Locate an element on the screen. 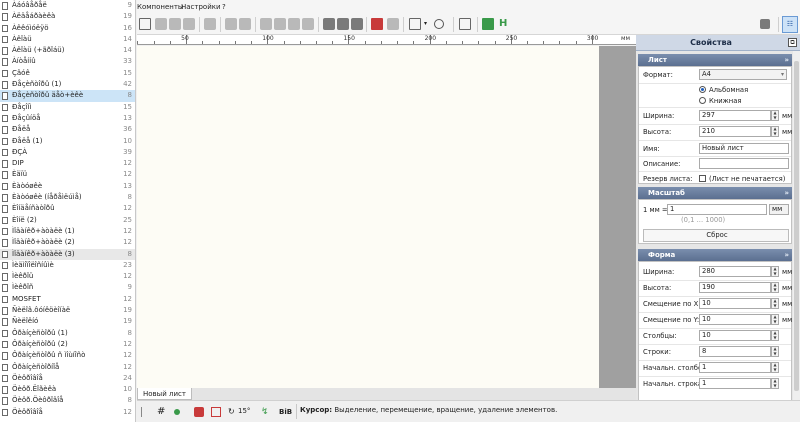 Image resolution: width=800 pixels, height=422 pixels. list-item: Ñèëîêíó 19 is located at coordinates (67, 321).